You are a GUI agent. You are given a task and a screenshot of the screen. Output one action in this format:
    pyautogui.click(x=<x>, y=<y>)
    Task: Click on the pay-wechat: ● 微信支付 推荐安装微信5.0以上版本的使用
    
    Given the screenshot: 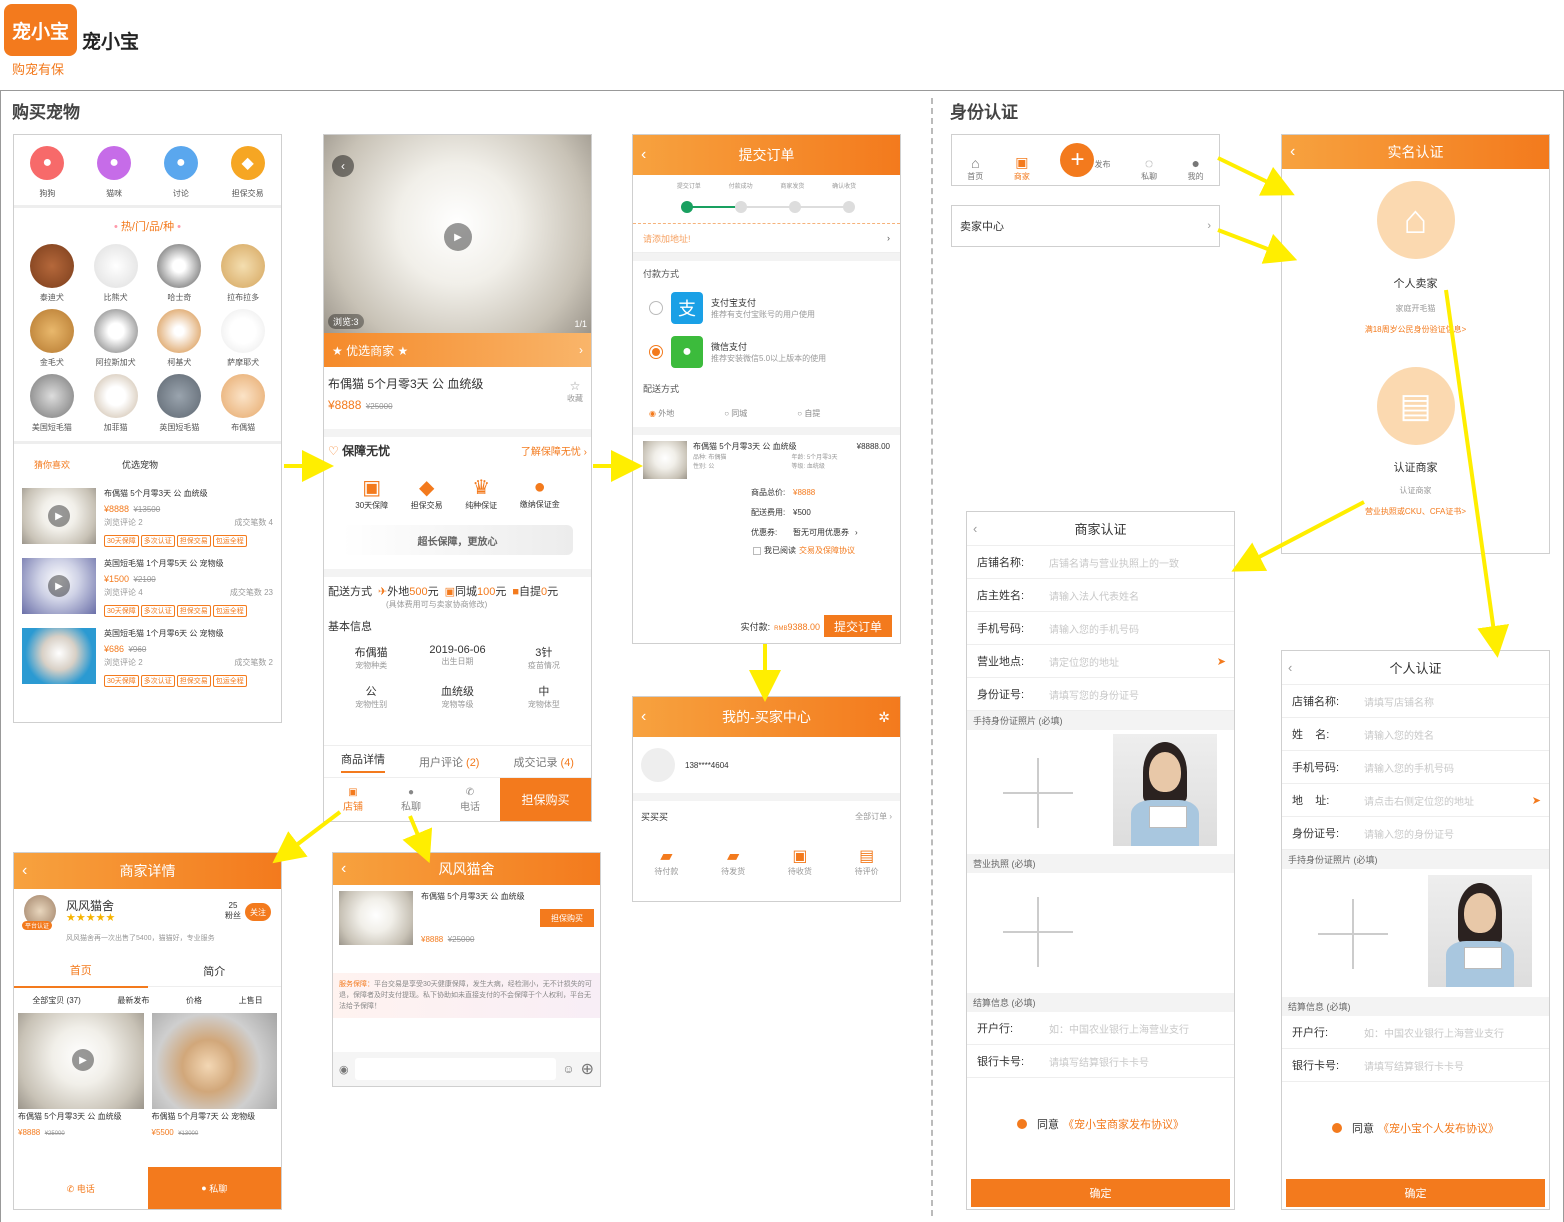 What is the action you would take?
    pyautogui.click(x=766, y=352)
    